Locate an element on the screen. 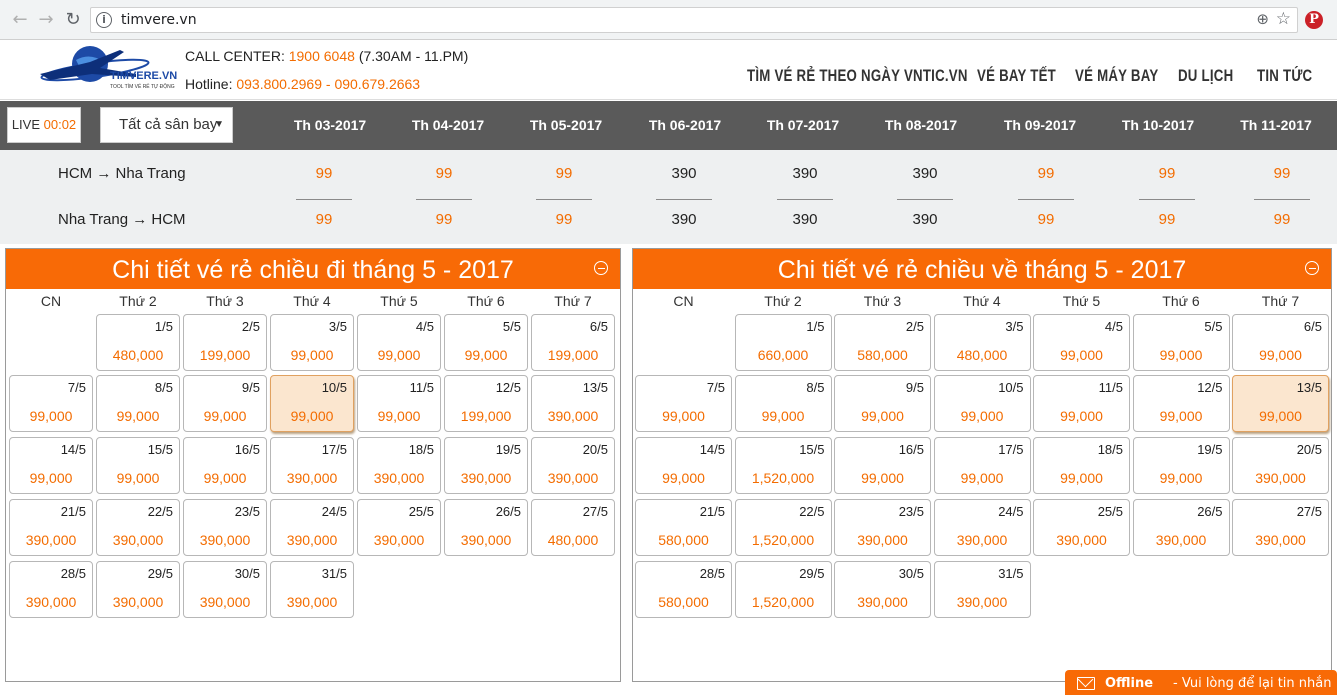  month-tab: Th 09-2017 is located at coordinates (1040, 125).